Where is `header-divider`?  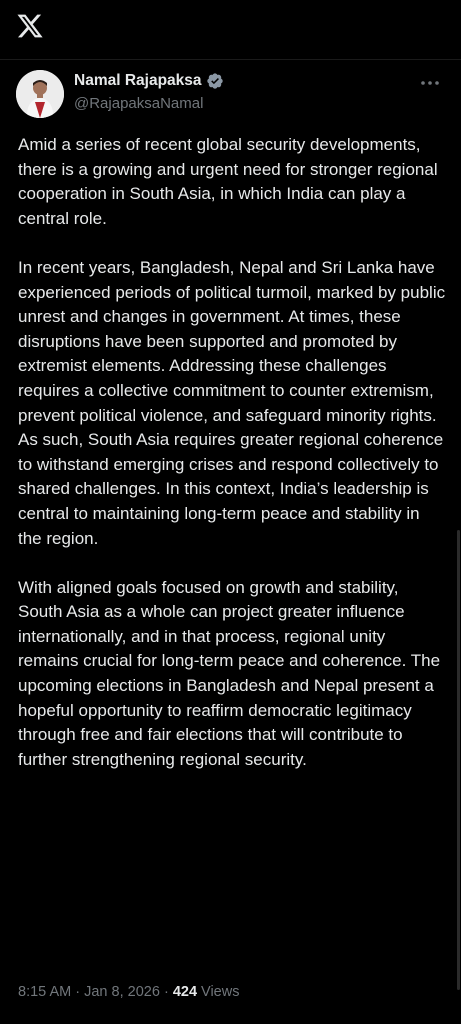 header-divider is located at coordinates (230, 59).